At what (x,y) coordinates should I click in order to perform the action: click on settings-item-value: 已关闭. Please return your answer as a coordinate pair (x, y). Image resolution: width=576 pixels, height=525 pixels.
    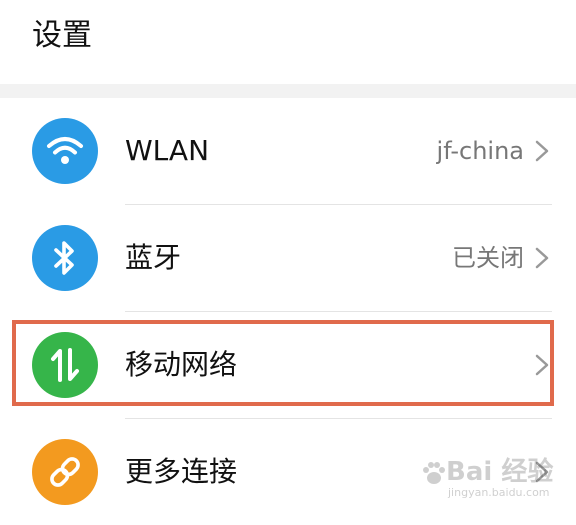
    Looking at the image, I should click on (488, 258).